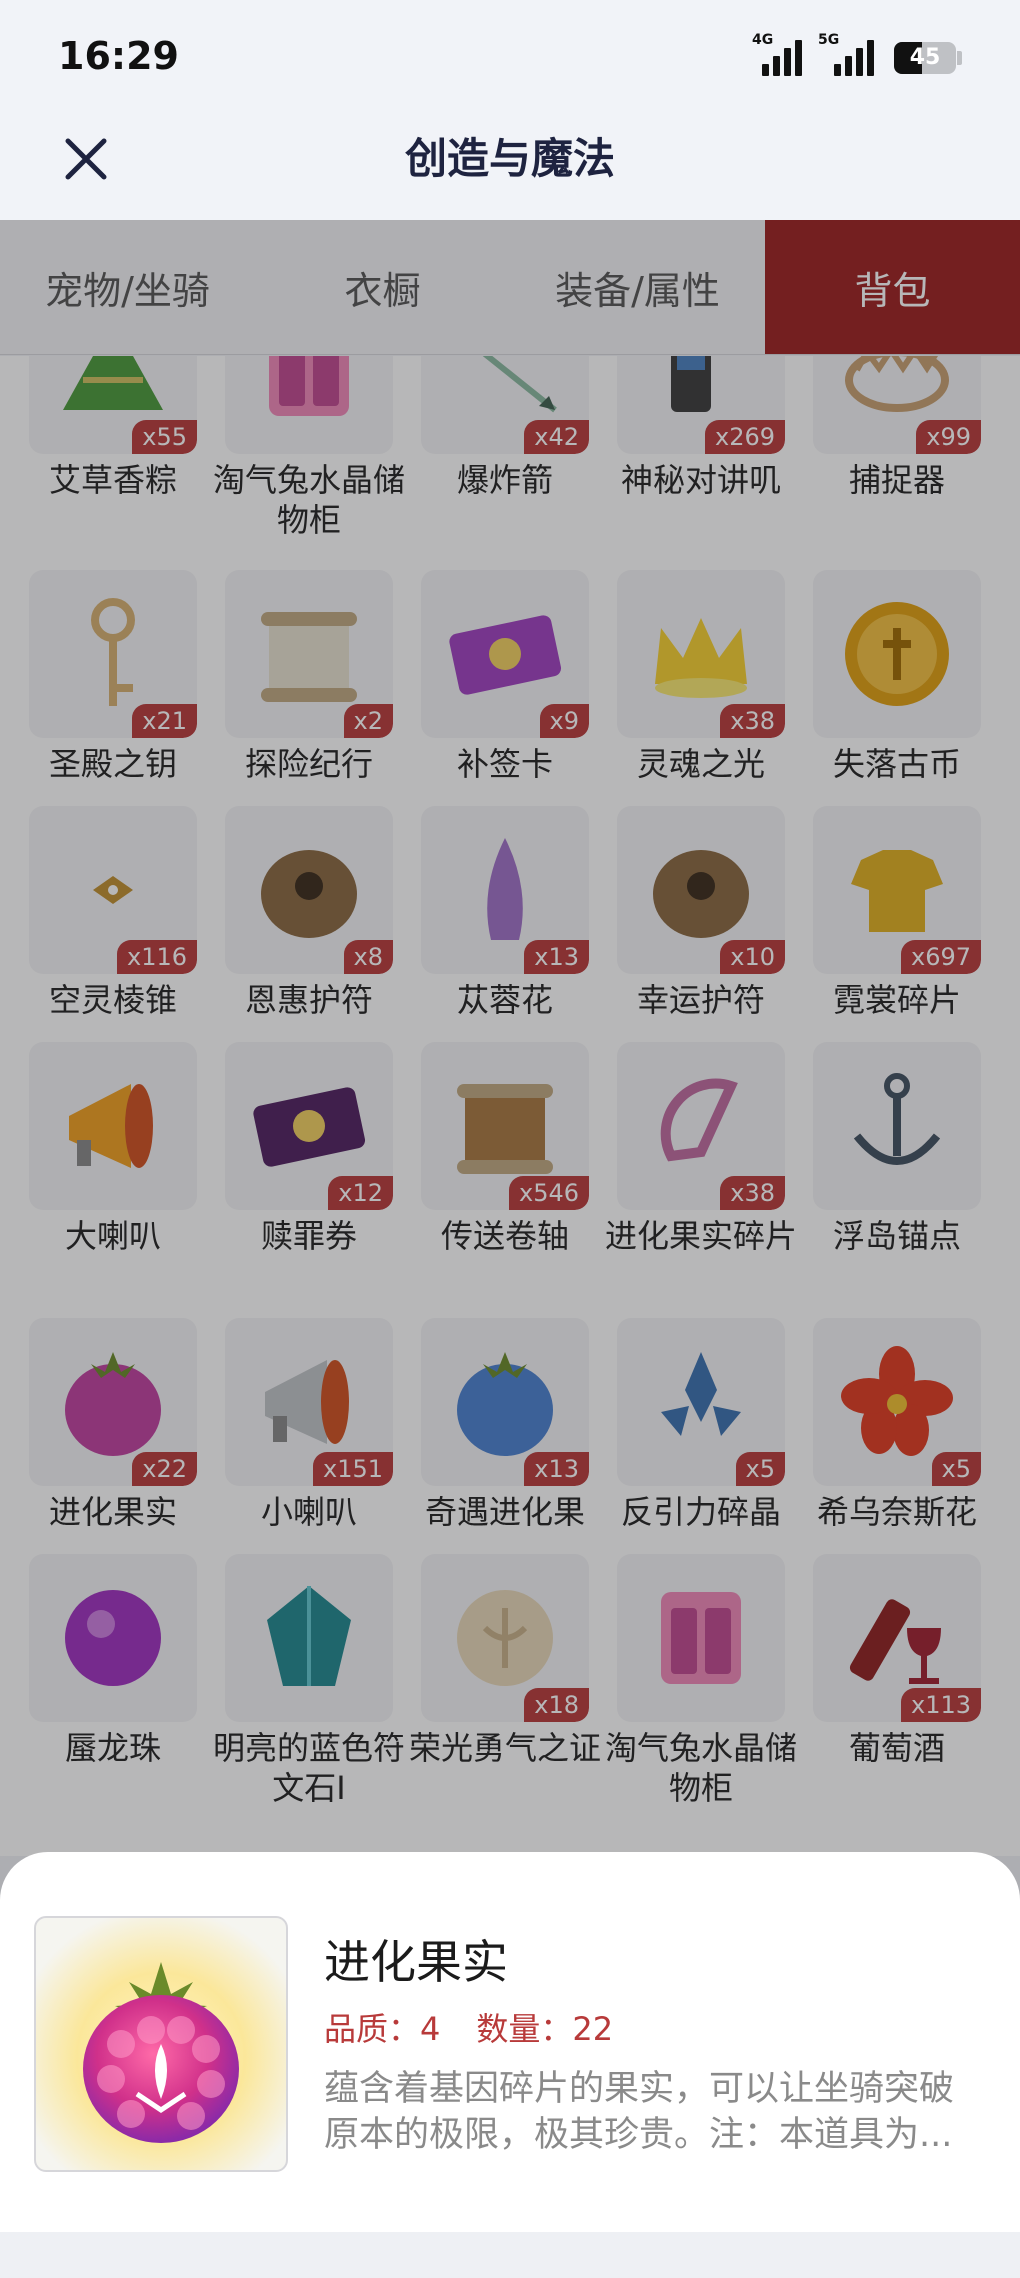 The width and height of the screenshot is (1020, 2278). I want to click on inventory-item: x2 探险纪行, so click(309, 677).